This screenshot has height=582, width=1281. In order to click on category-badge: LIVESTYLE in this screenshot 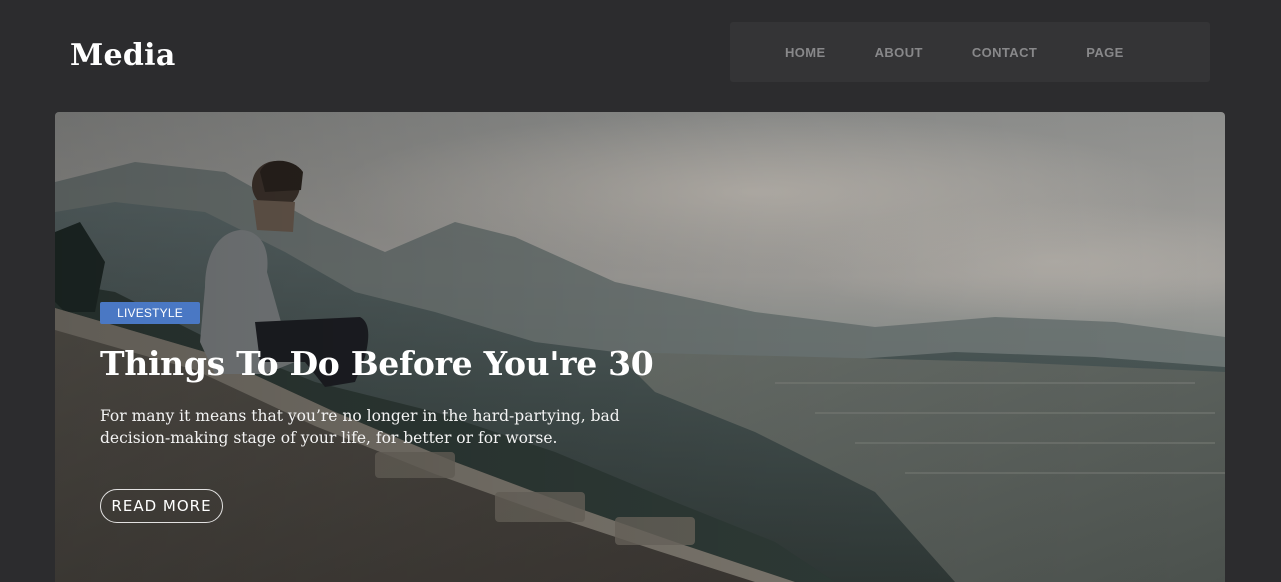, I will do `click(150, 313)`.